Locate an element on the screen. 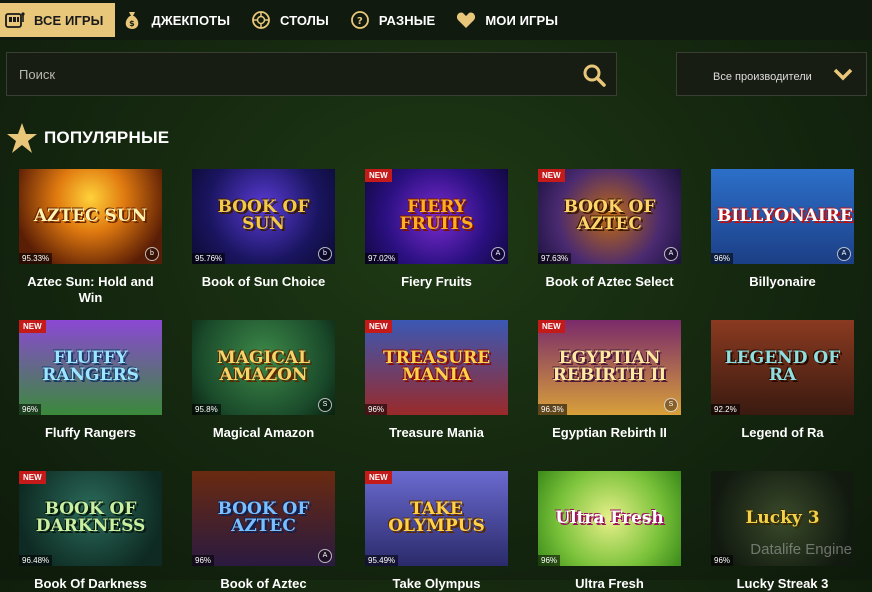 This screenshot has height=592, width=872. game-logo: TREASURE MANIA is located at coordinates (436, 366).